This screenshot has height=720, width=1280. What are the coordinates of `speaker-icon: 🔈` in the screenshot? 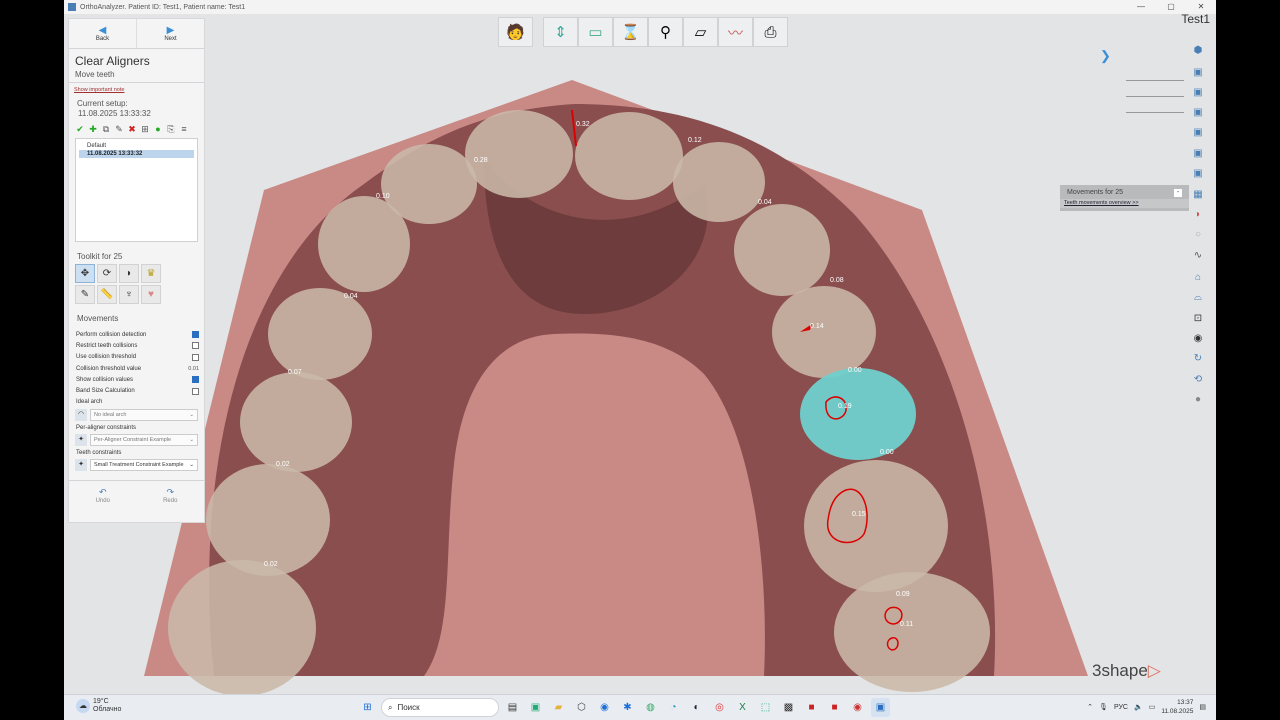 It's located at (1138, 707).